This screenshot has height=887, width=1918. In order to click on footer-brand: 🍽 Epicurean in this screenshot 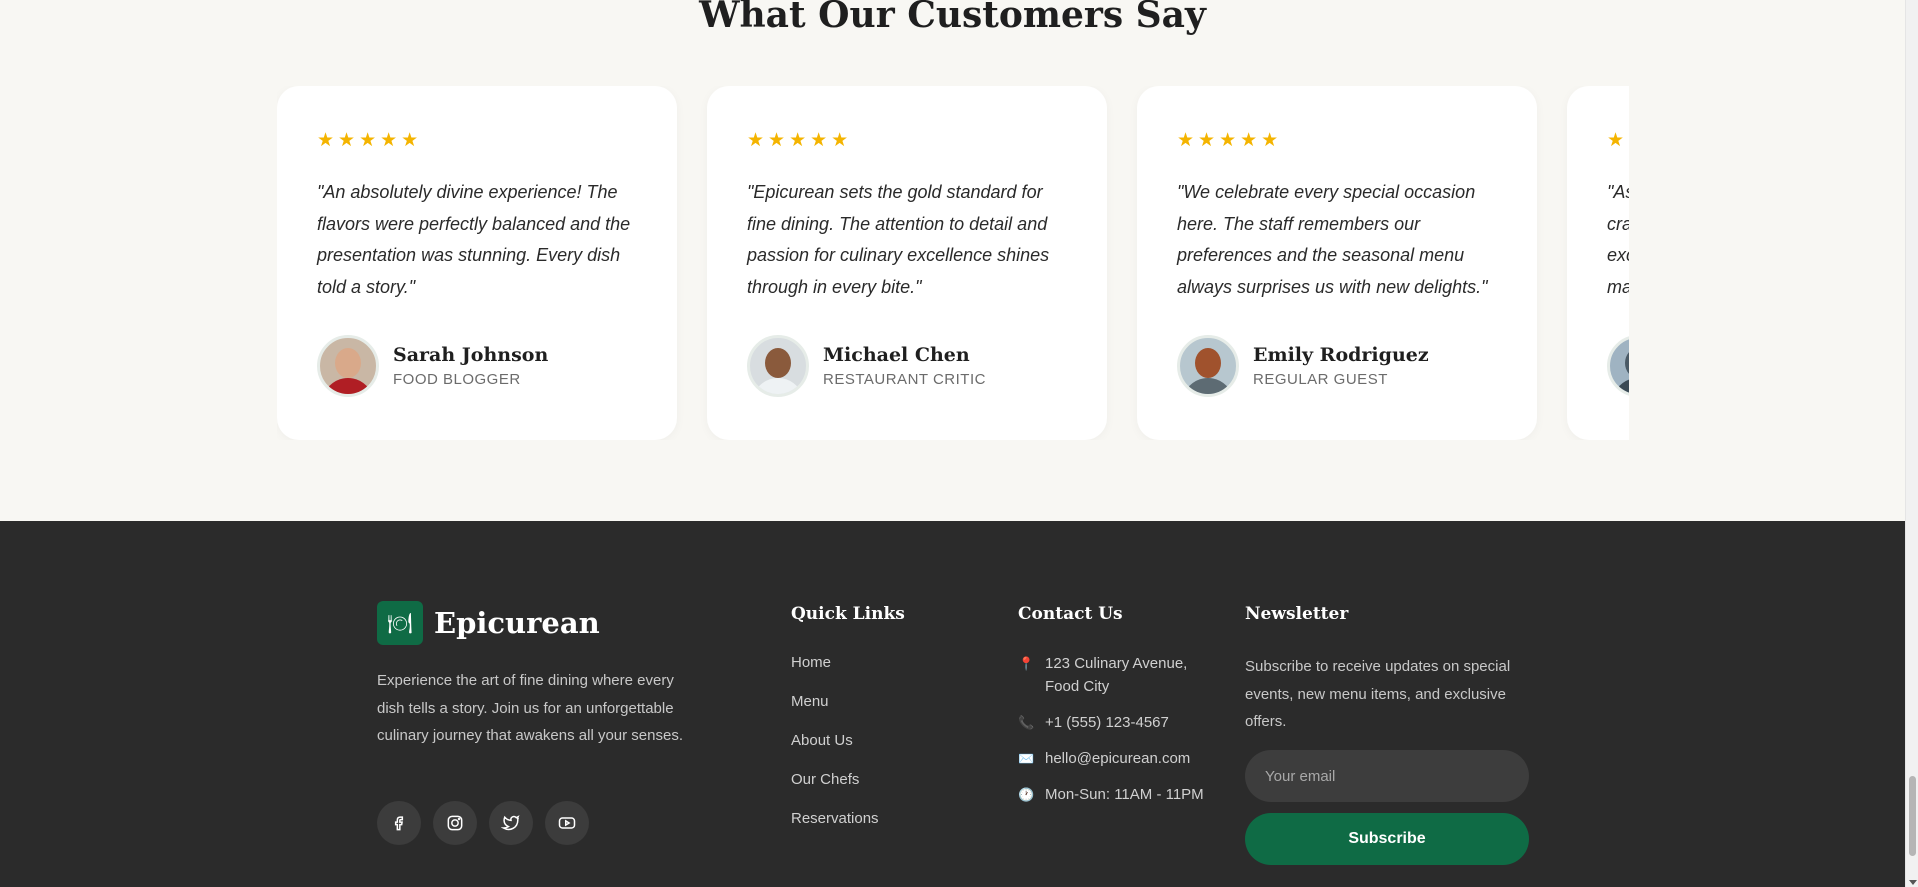, I will do `click(488, 623)`.